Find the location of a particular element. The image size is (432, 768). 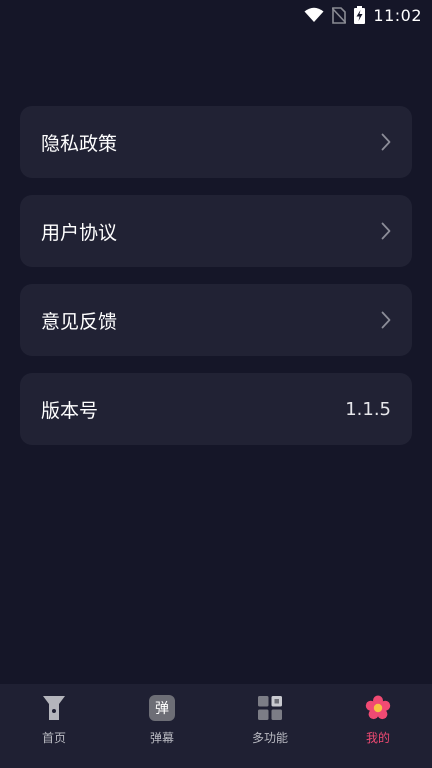

grid-icon is located at coordinates (270, 708).